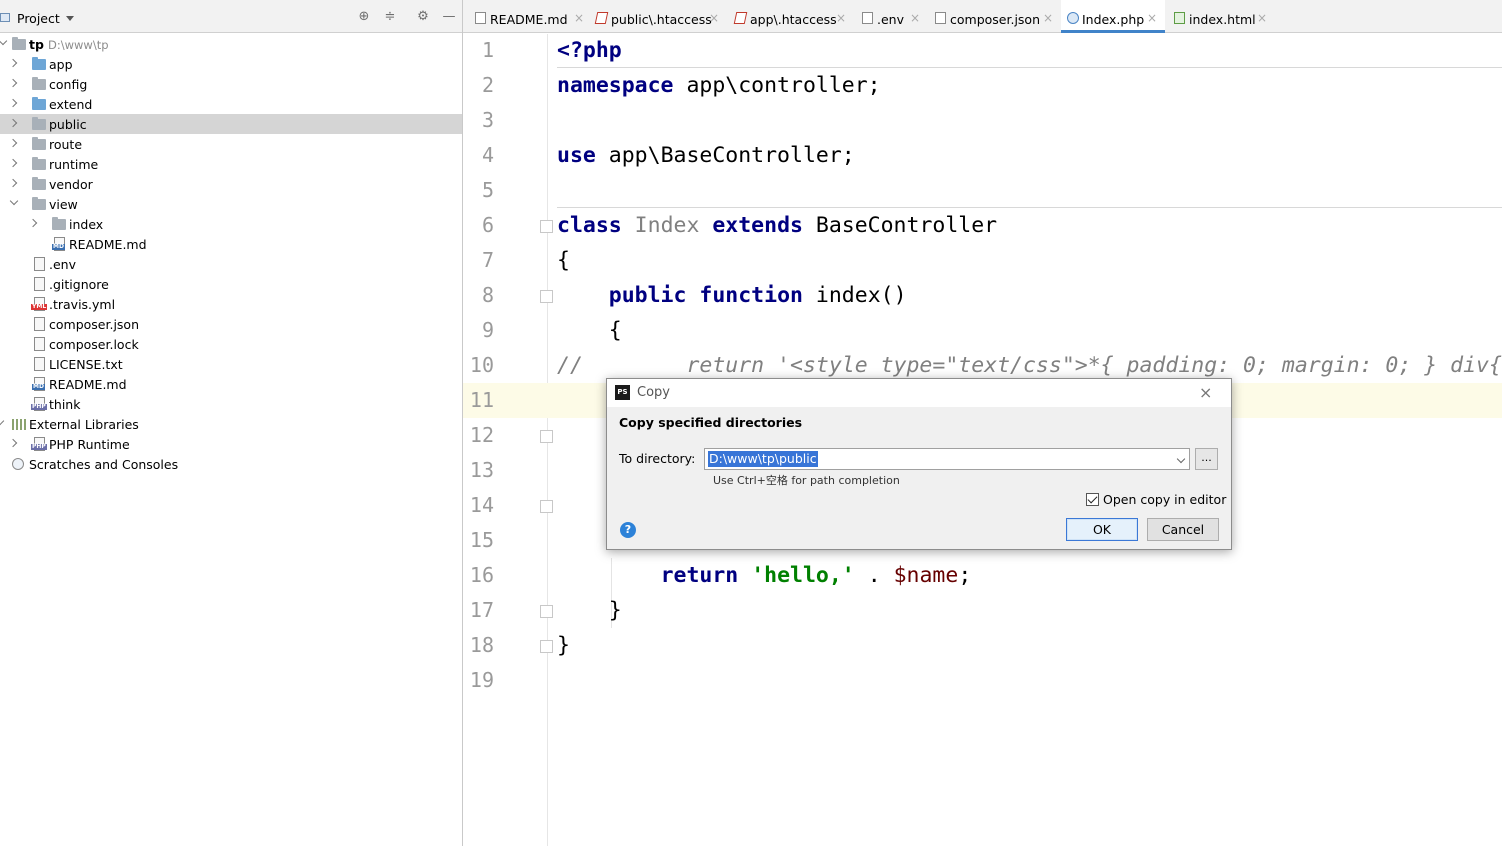 The width and height of the screenshot is (1502, 846). I want to click on tab-index-php: Index.php ×, so click(1113, 16).